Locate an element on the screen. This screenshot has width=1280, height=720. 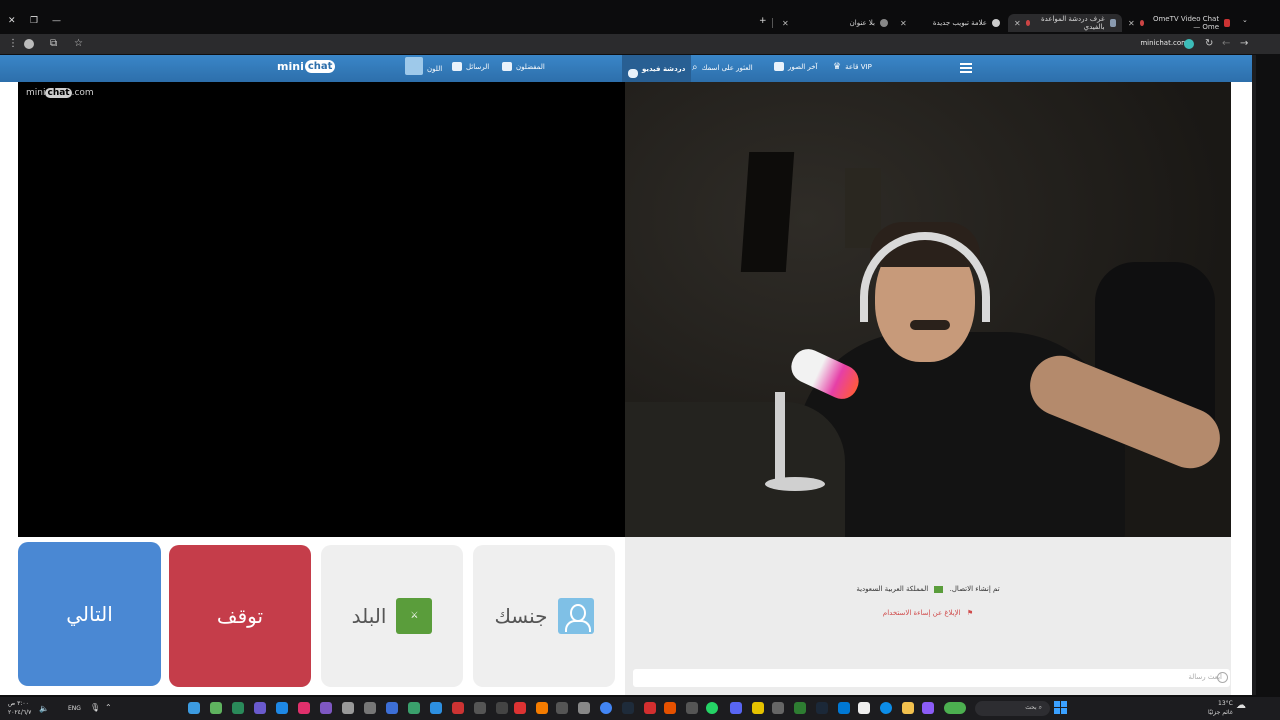
recording-icon is located at coordinates (1142, 23).